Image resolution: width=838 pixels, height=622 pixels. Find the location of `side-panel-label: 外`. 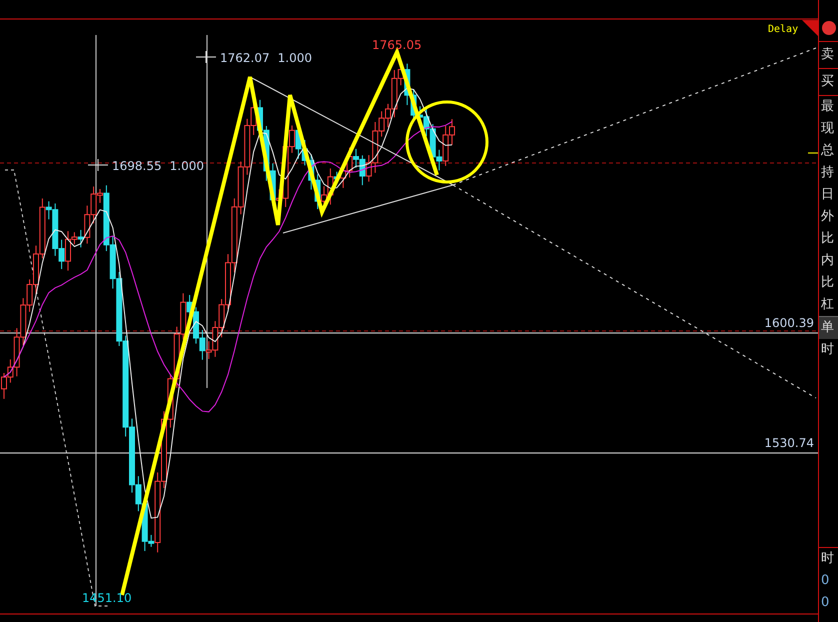

side-panel-label: 外 is located at coordinates (827, 217).